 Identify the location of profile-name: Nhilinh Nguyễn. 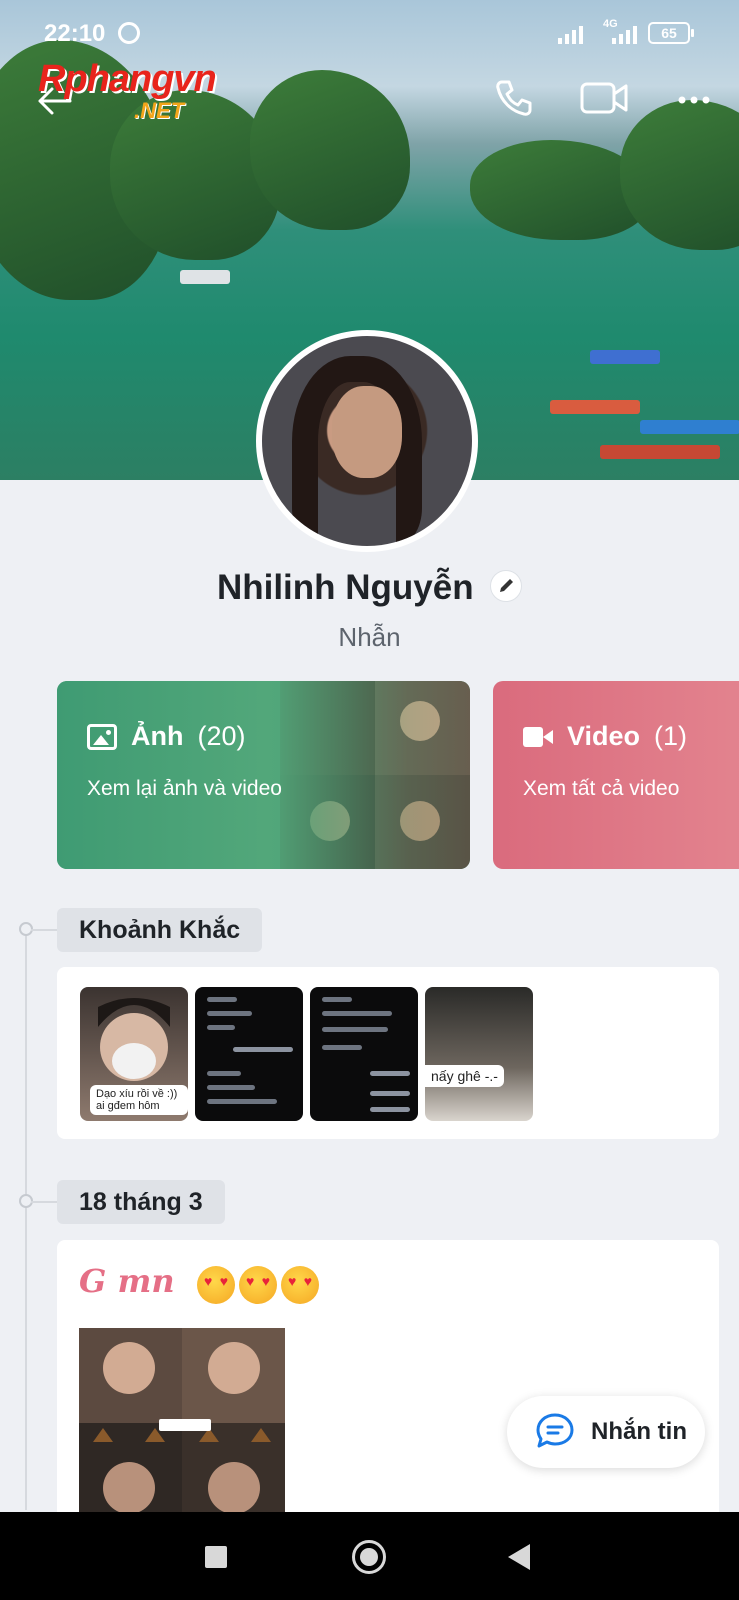
(345, 587).